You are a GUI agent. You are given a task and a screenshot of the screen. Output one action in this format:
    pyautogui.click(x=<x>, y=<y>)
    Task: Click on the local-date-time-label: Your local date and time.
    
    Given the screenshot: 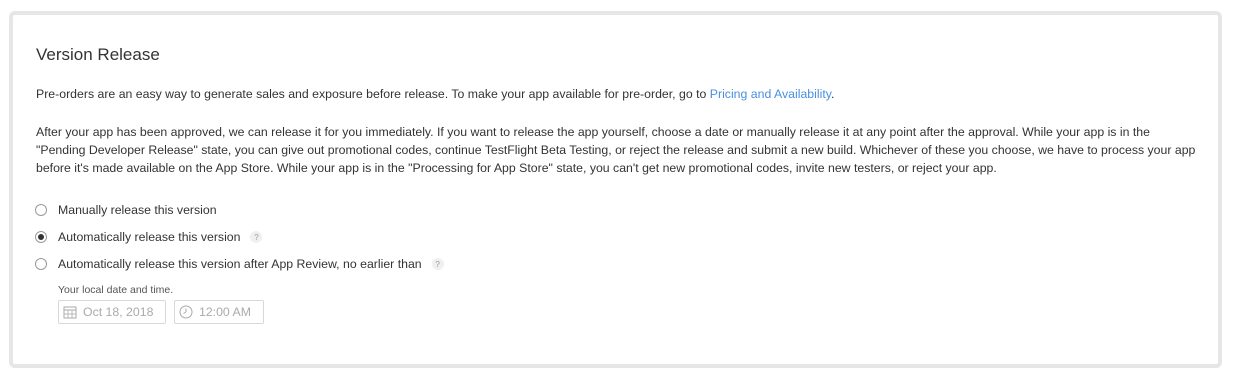 What is the action you would take?
    pyautogui.click(x=116, y=290)
    